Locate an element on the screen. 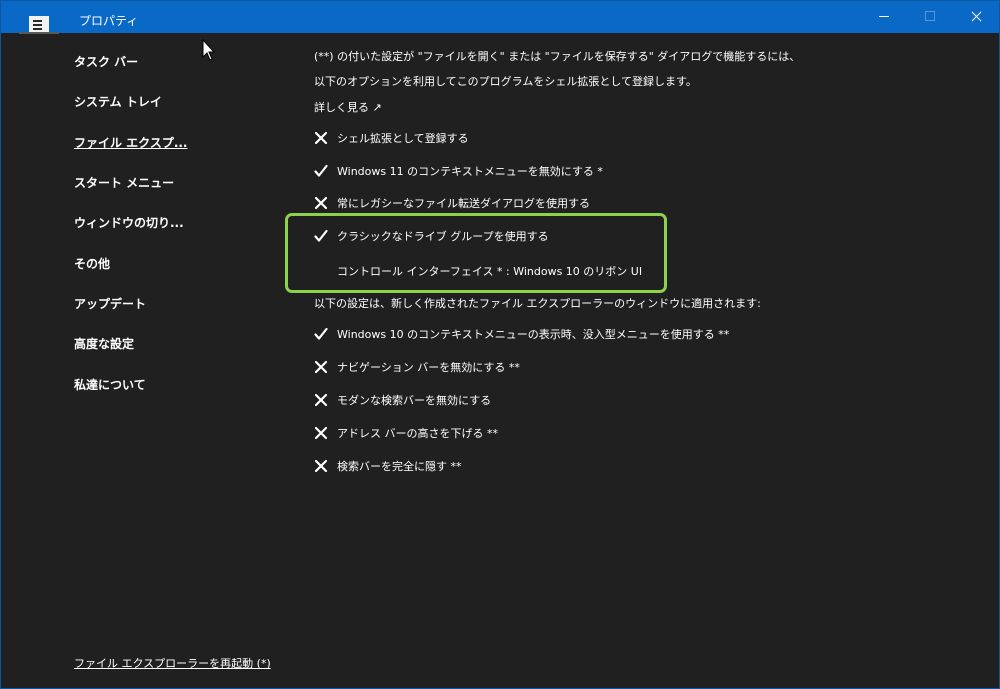 This screenshot has height=689, width=1000. restart-explorer-link: ファイル エクスプローラーを再起動 (*) is located at coordinates (172, 663).